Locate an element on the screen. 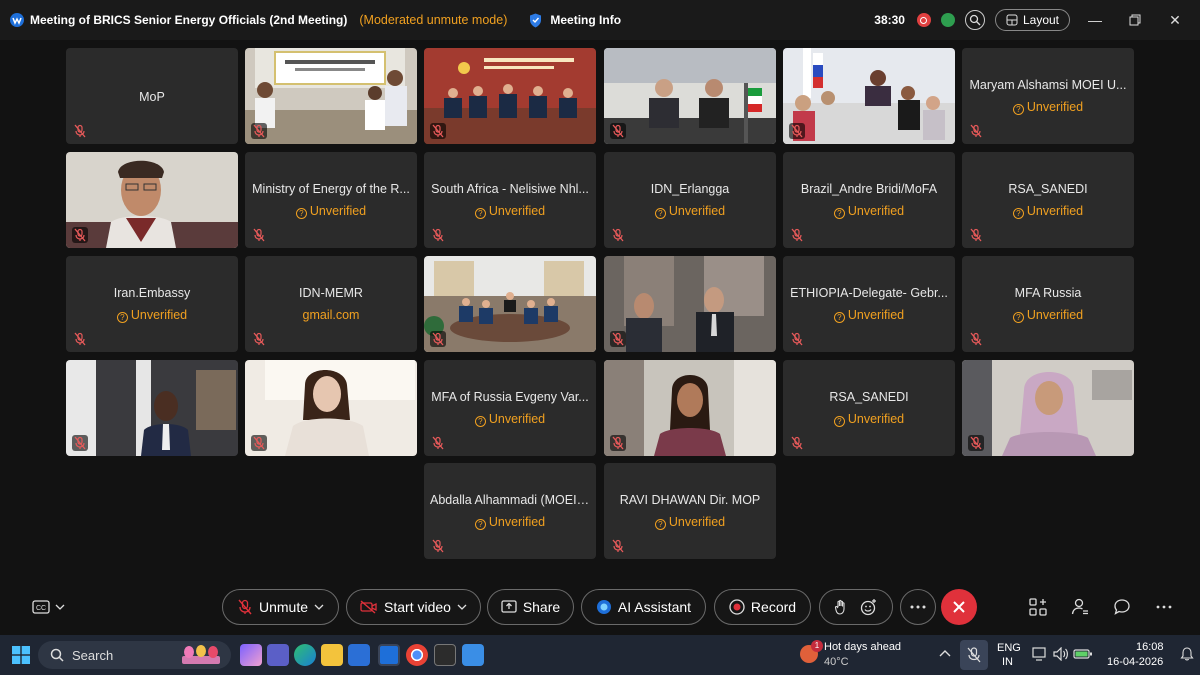  participant-tile: Brazil_Andre Bridi/MoFA? Unverified is located at coordinates (869, 200).